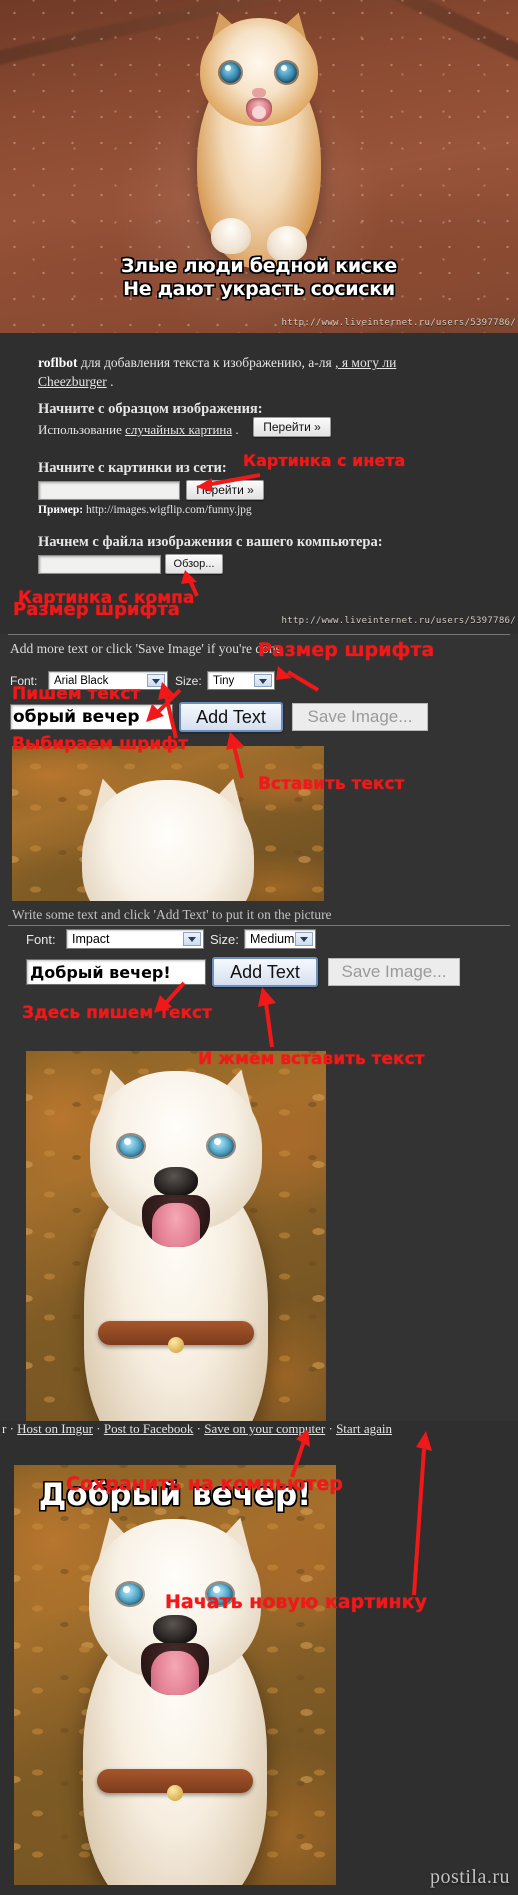  What do you see at coordinates (96, 609) in the screenshot?
I see `annotation-font-size: Размер шрифта` at bounding box center [96, 609].